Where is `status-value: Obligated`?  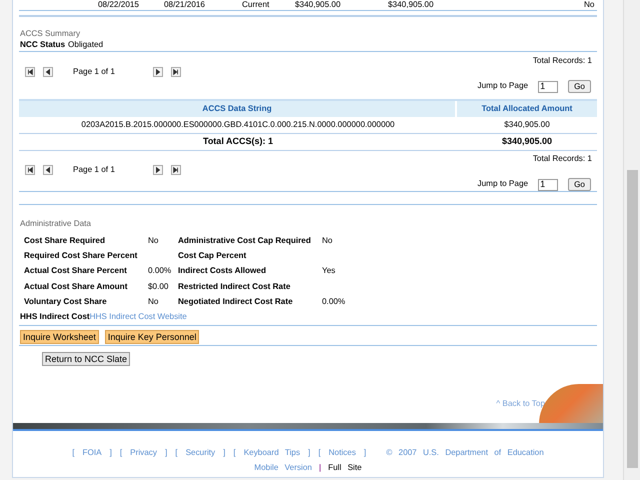
status-value: Obligated is located at coordinates (86, 44).